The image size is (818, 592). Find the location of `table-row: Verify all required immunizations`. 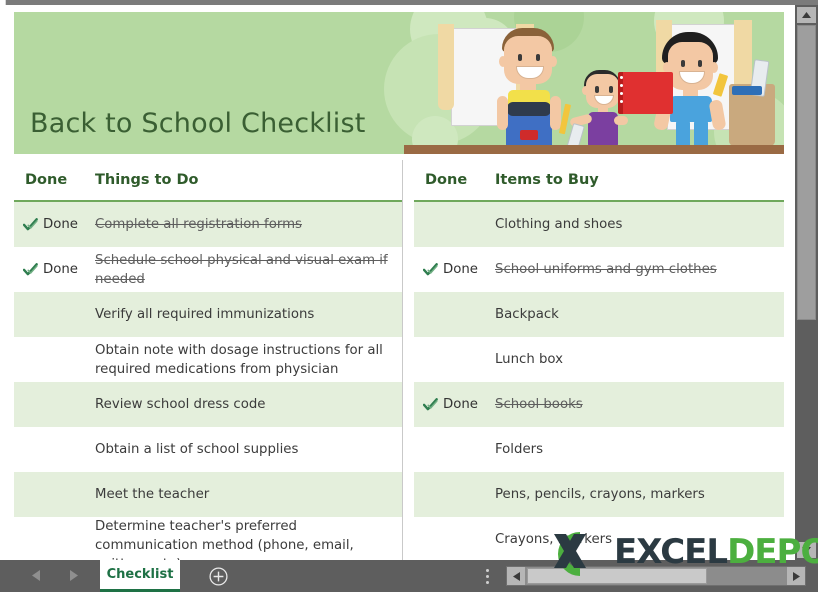

table-row: Verify all required immunizations is located at coordinates (208, 314).